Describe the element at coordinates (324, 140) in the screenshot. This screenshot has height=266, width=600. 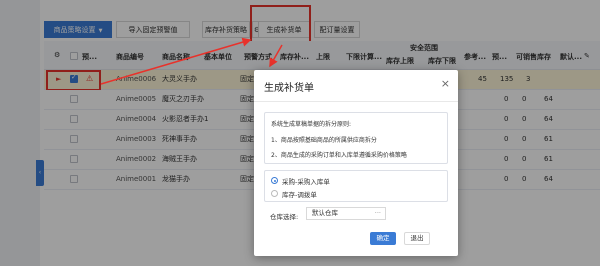
I see `split-rule-1: 1、商品按照基础商品的所属供应商拆分` at that location.